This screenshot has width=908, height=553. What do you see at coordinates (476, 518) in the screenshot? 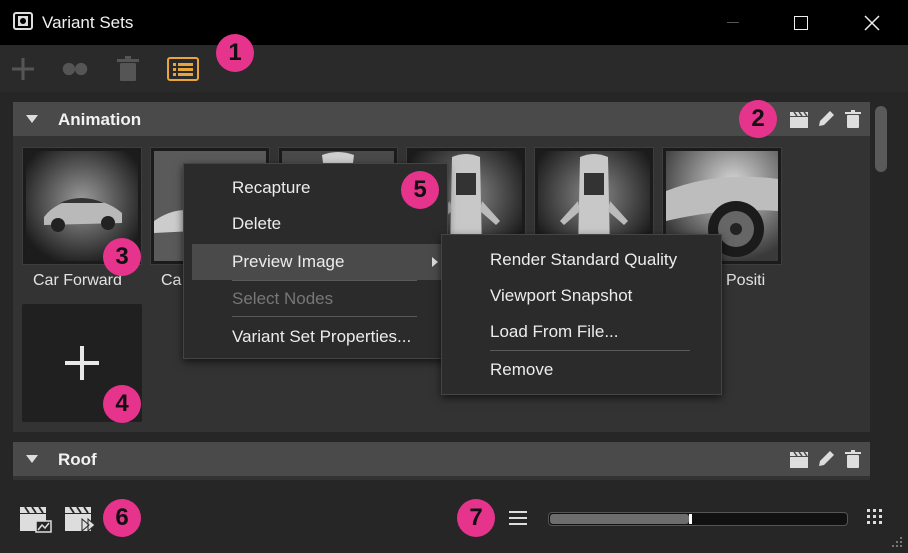
I see `callout-badge: 7` at bounding box center [476, 518].